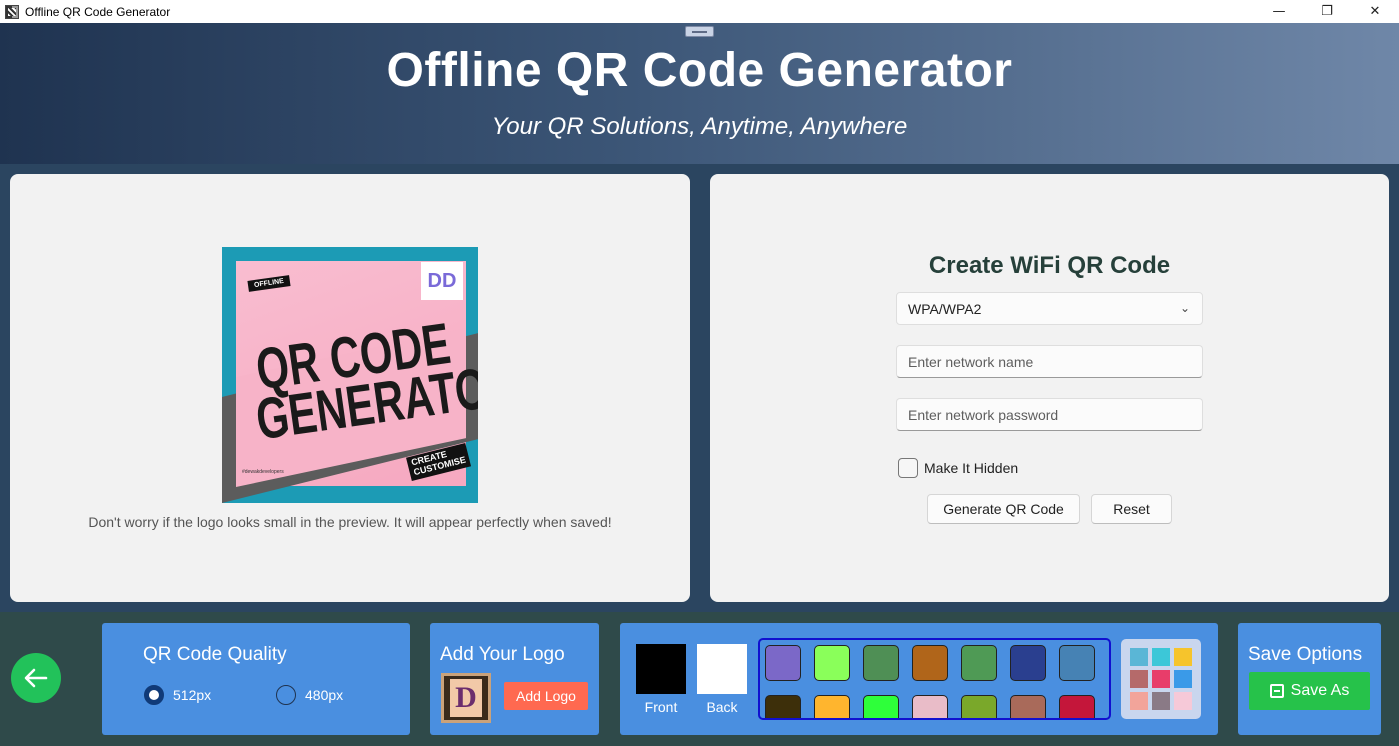 The width and height of the screenshot is (1399, 746). I want to click on arrow-left-icon, so click(36, 678).